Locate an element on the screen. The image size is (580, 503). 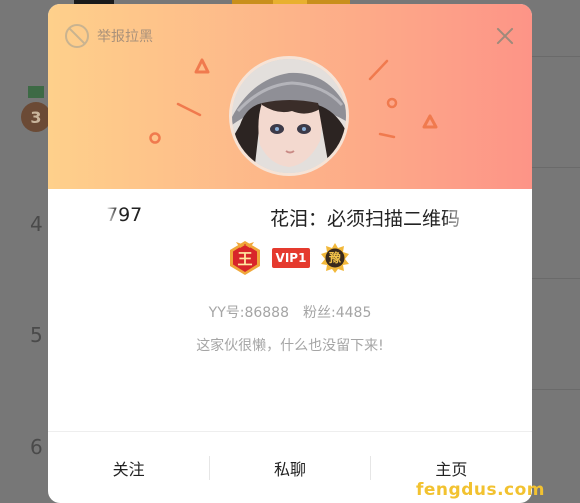
hero-badge-char: 豫 is located at coordinates (334, 258).